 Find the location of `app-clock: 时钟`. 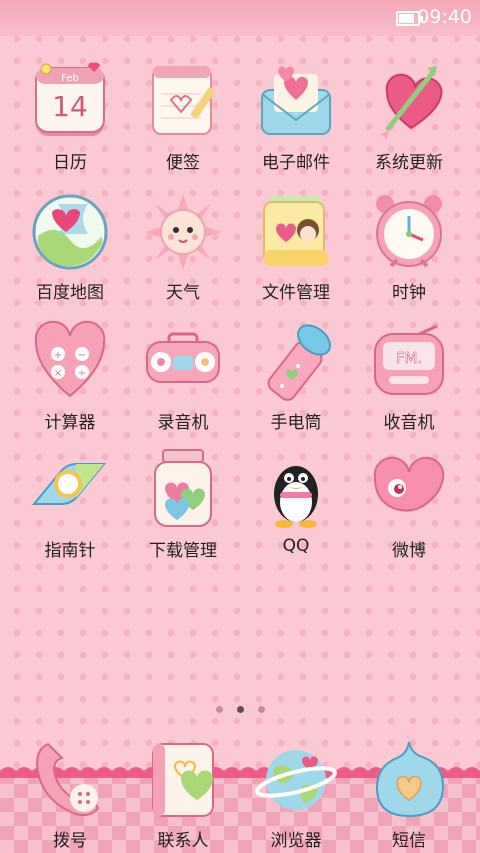

app-clock: 时钟 is located at coordinates (409, 246).